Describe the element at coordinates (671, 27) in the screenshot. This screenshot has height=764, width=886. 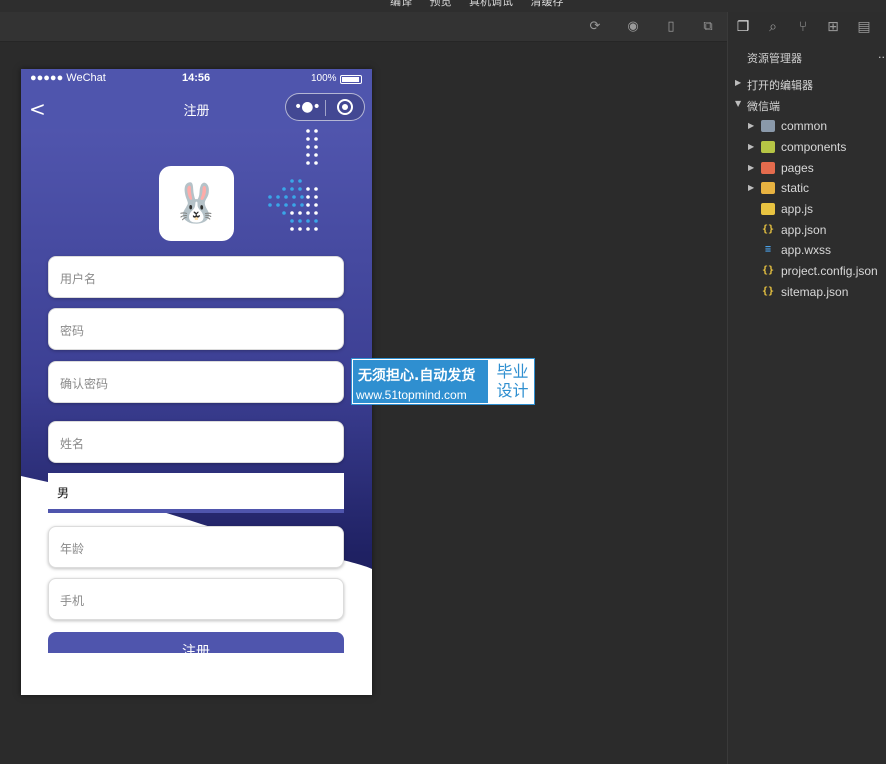
I see `phone-icon: ▯` at that location.